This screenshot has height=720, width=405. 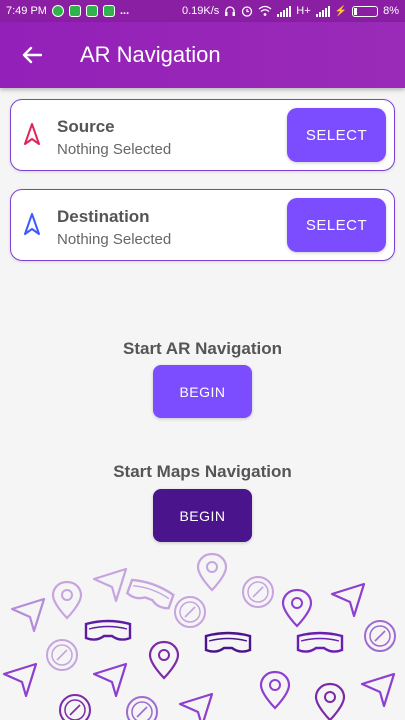 I want to click on destination-label: Destination, so click(x=103, y=216).